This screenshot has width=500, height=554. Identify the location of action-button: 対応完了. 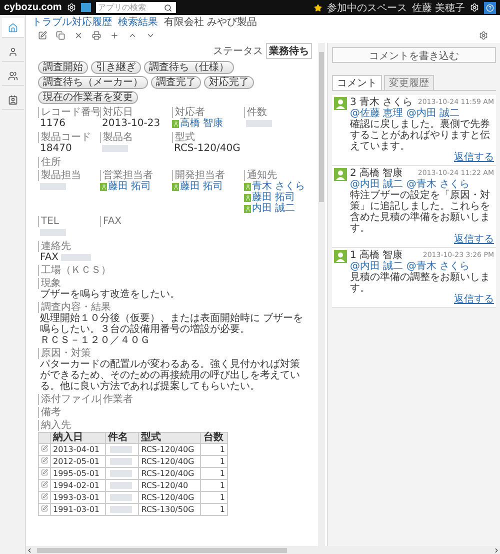
(229, 82).